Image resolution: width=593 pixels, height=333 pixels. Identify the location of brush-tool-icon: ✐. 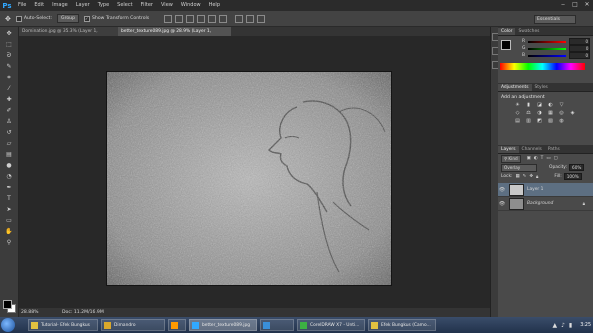
(9, 110).